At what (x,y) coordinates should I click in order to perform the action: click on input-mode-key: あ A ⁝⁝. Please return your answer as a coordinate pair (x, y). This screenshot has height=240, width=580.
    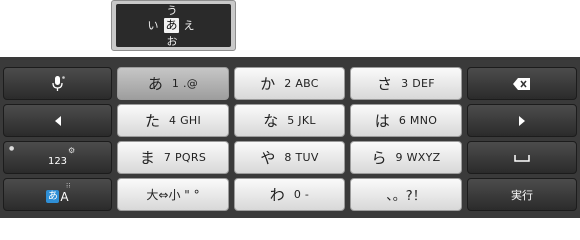
    Looking at the image, I should click on (57, 194).